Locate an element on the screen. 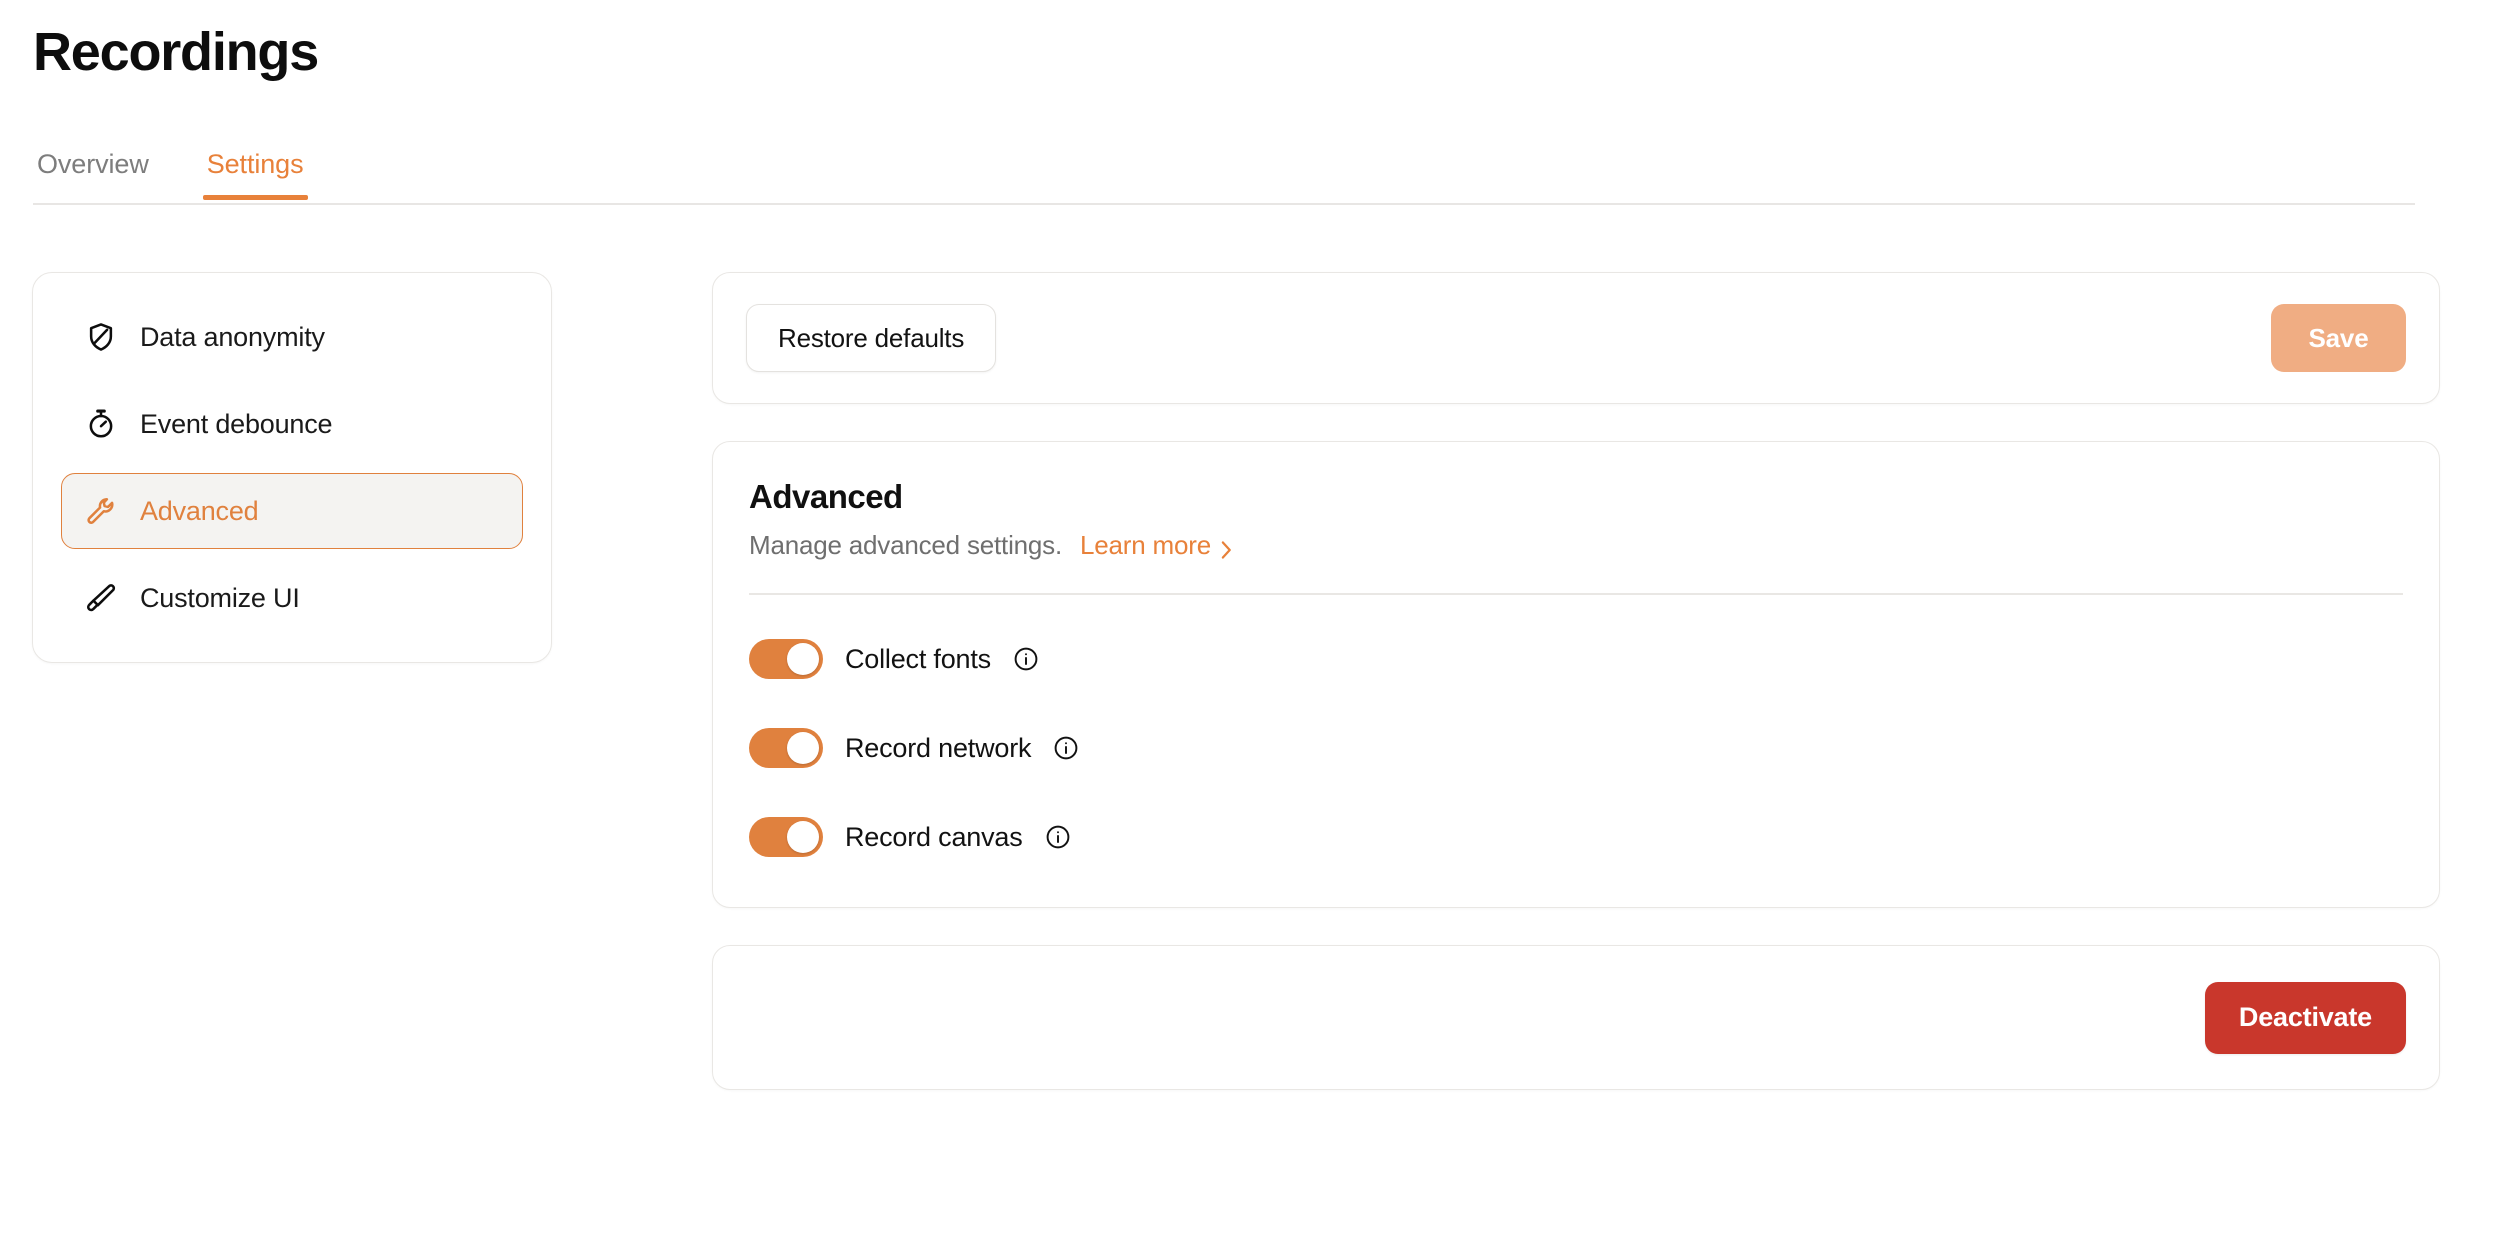 This screenshot has height=1246, width=2512. sidebar-item-label: Customize UI is located at coordinates (220, 597).